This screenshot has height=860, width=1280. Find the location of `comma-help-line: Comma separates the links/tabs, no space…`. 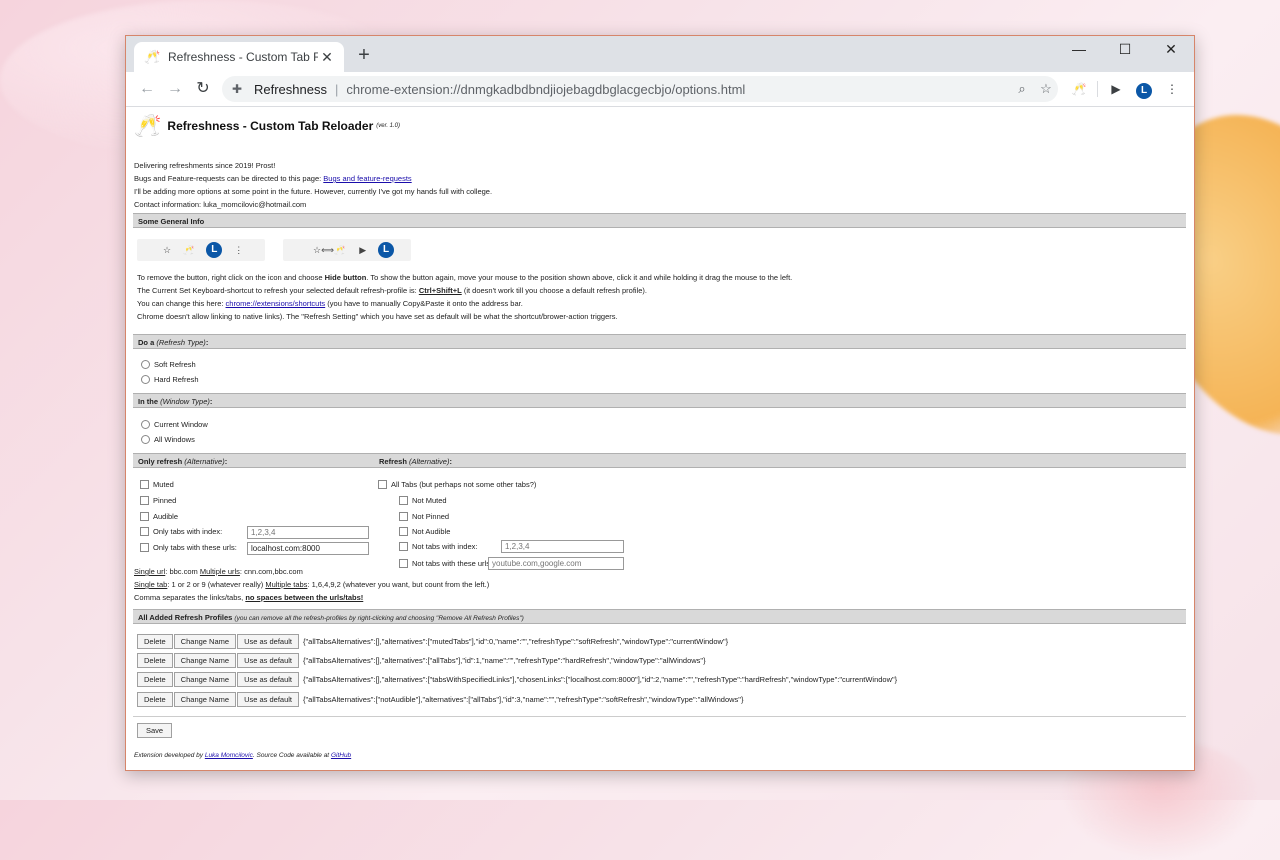

comma-help-line: Comma separates the links/tabs, no space… is located at coordinates (249, 597).